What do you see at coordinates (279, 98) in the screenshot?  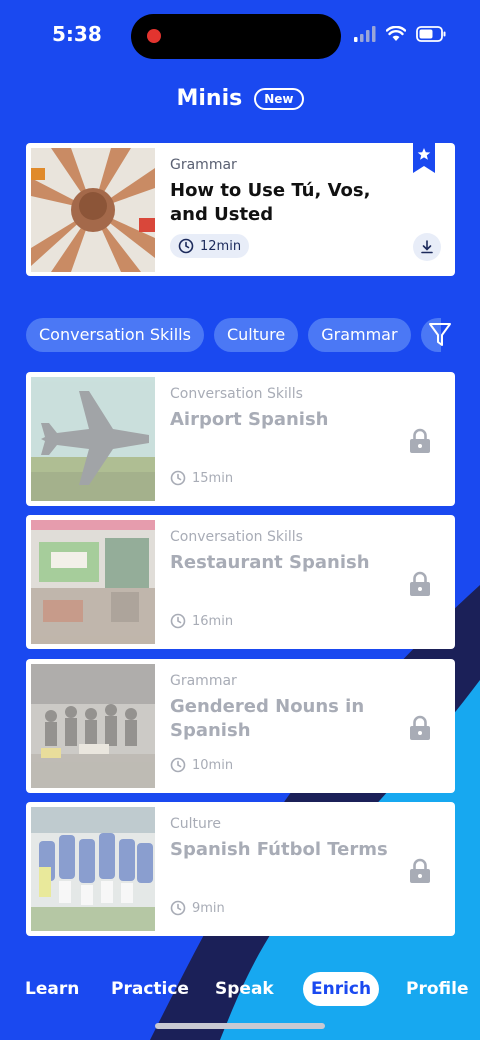 I see `new-badge: New` at bounding box center [279, 98].